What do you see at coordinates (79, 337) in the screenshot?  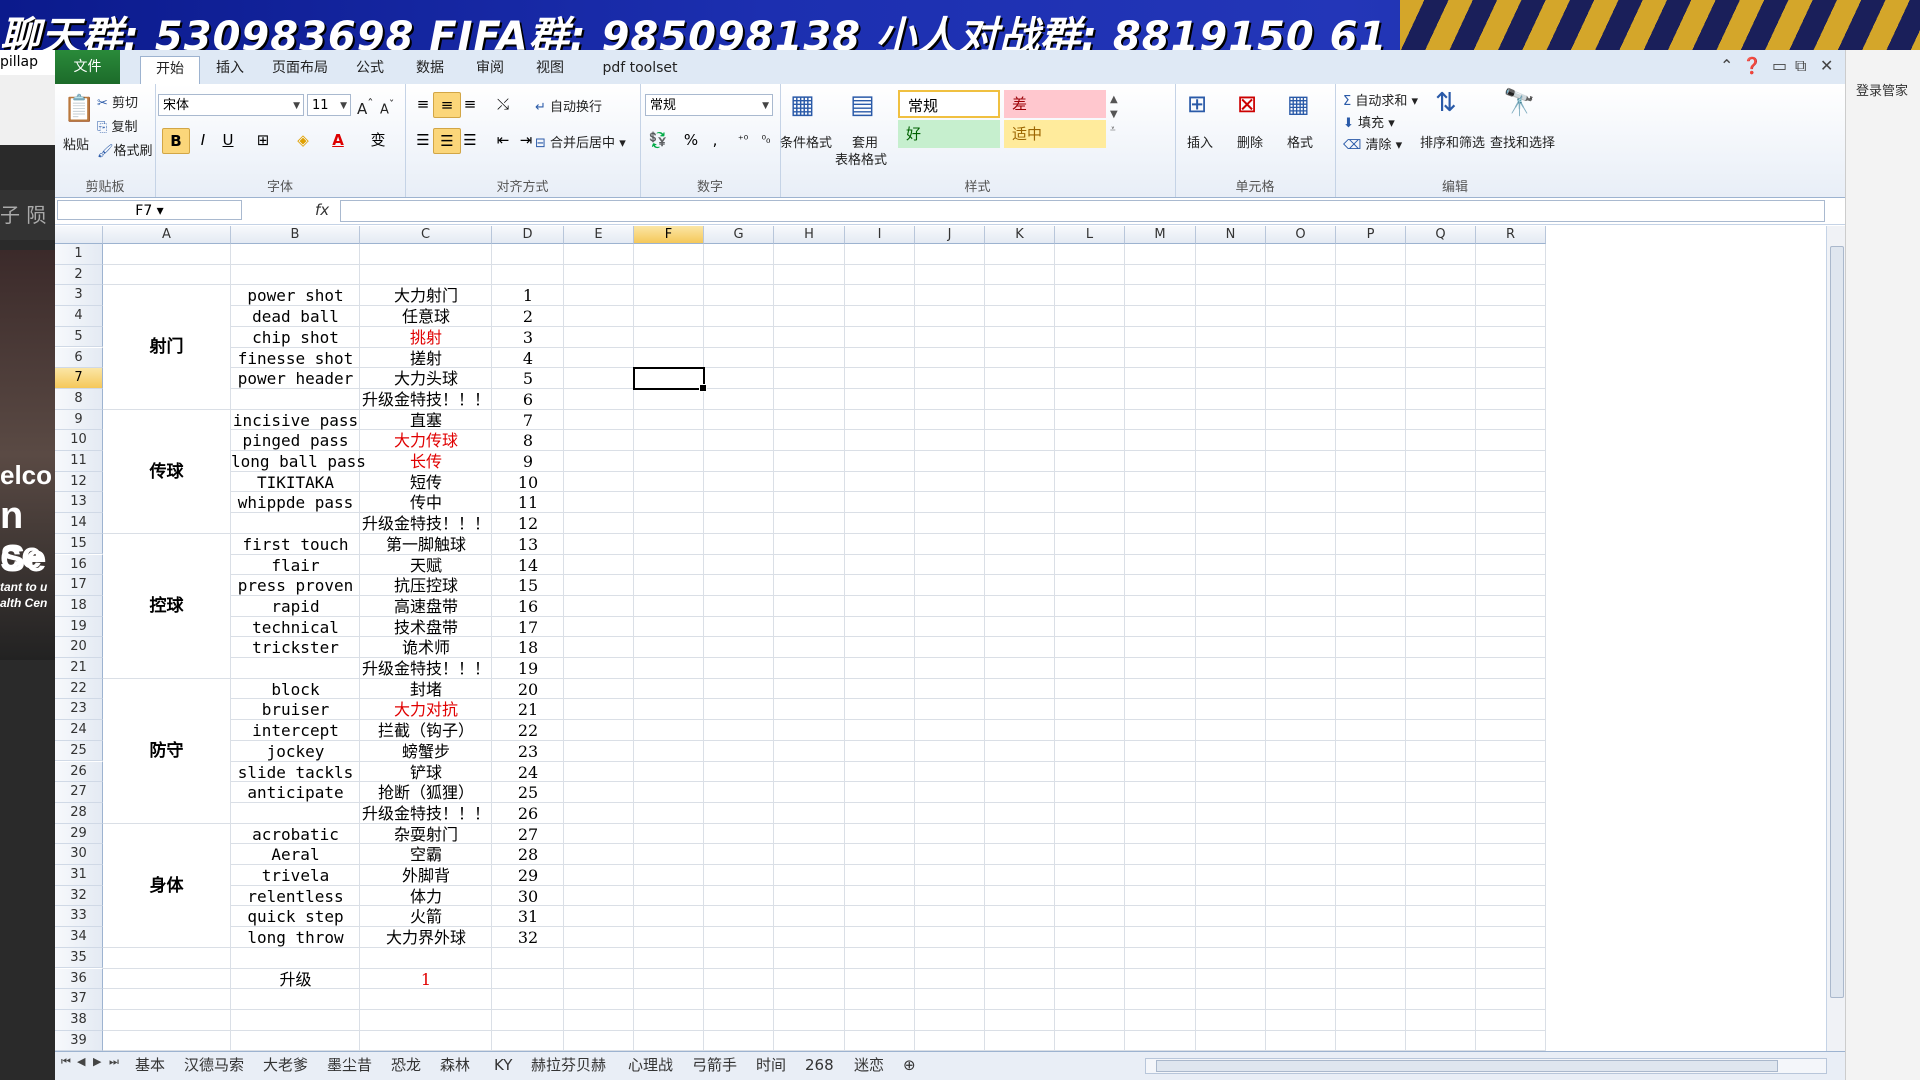 I see `row-header-5: 5` at bounding box center [79, 337].